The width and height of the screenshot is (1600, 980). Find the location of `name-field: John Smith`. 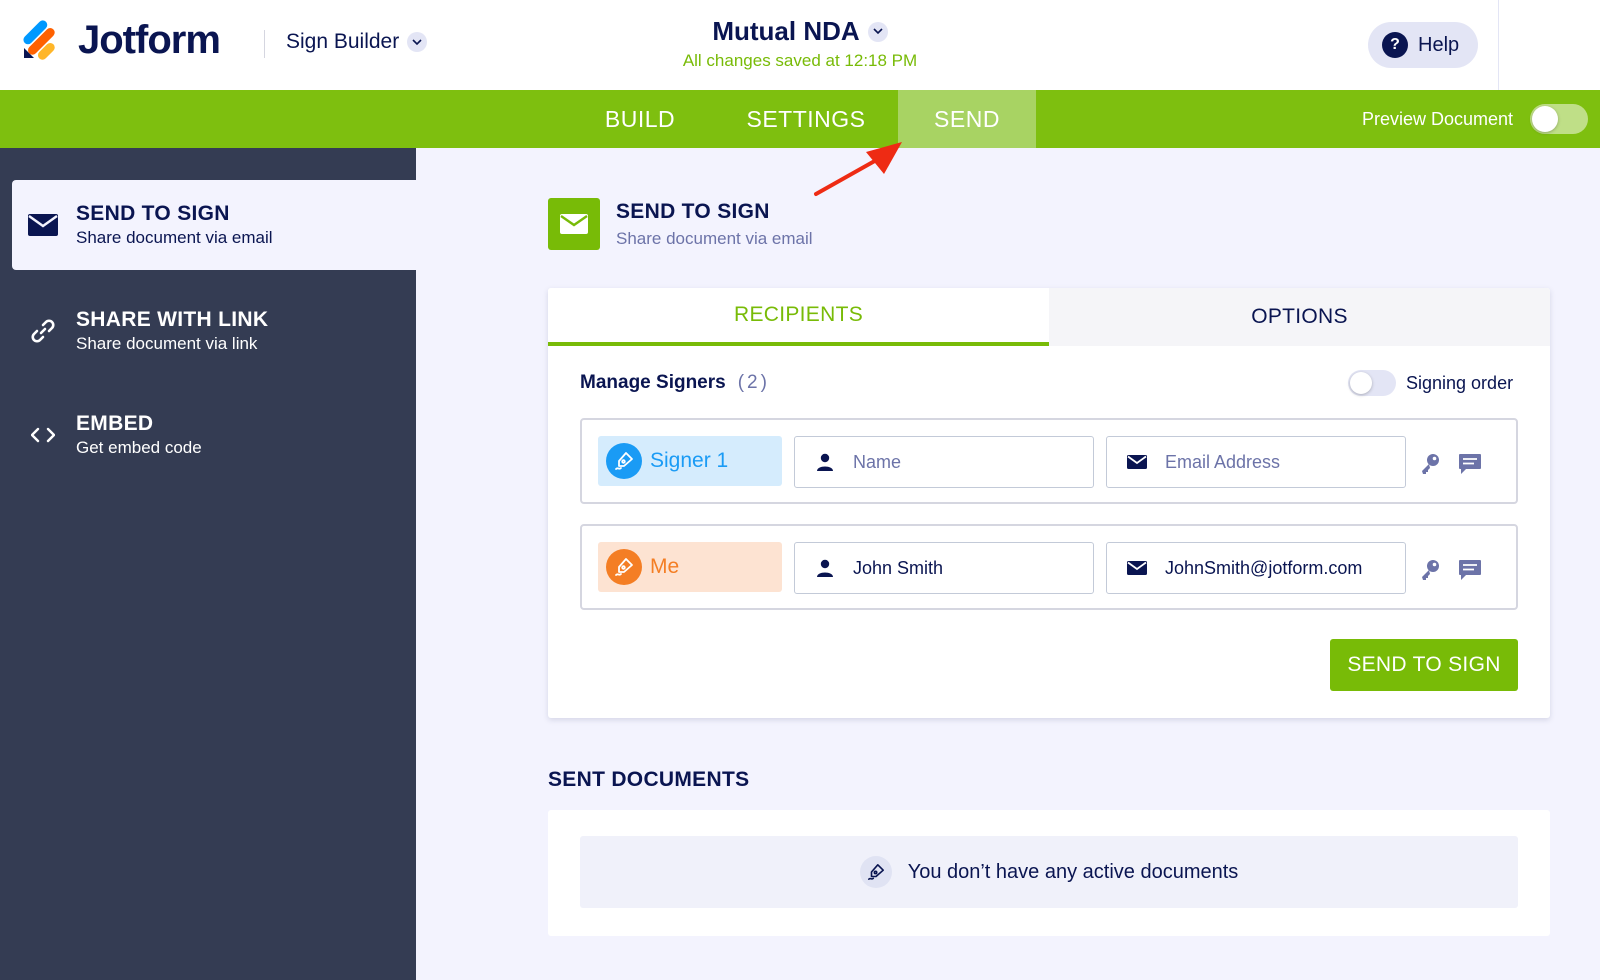

name-field: John Smith is located at coordinates (944, 568).